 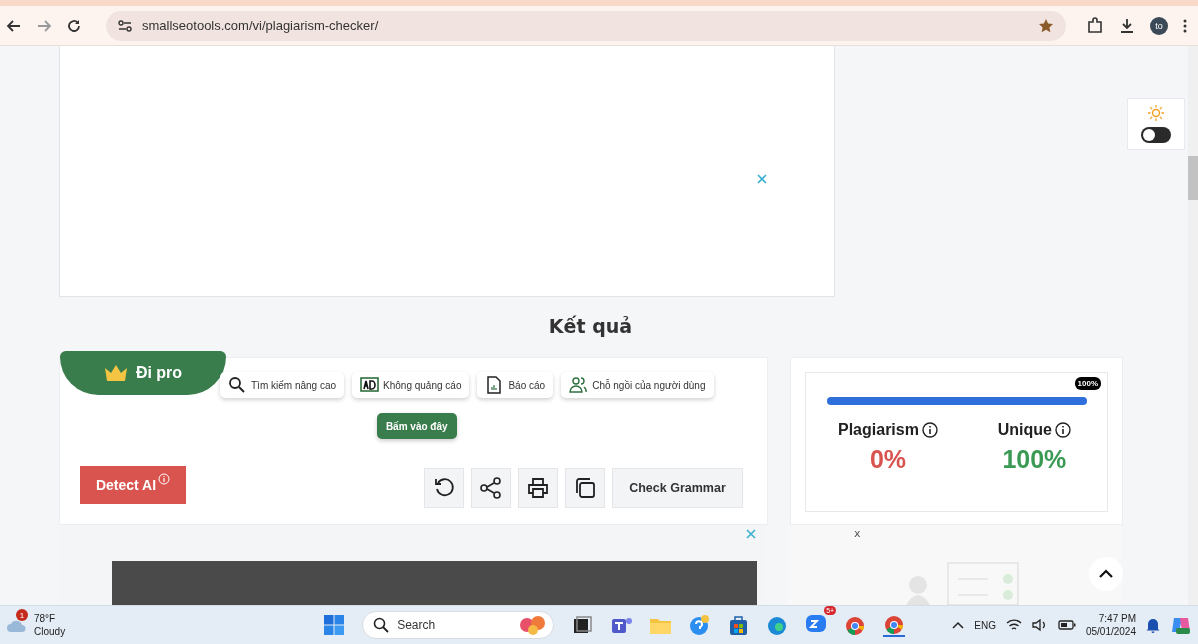 What do you see at coordinates (1127, 25) in the screenshot?
I see `download-icon` at bounding box center [1127, 25].